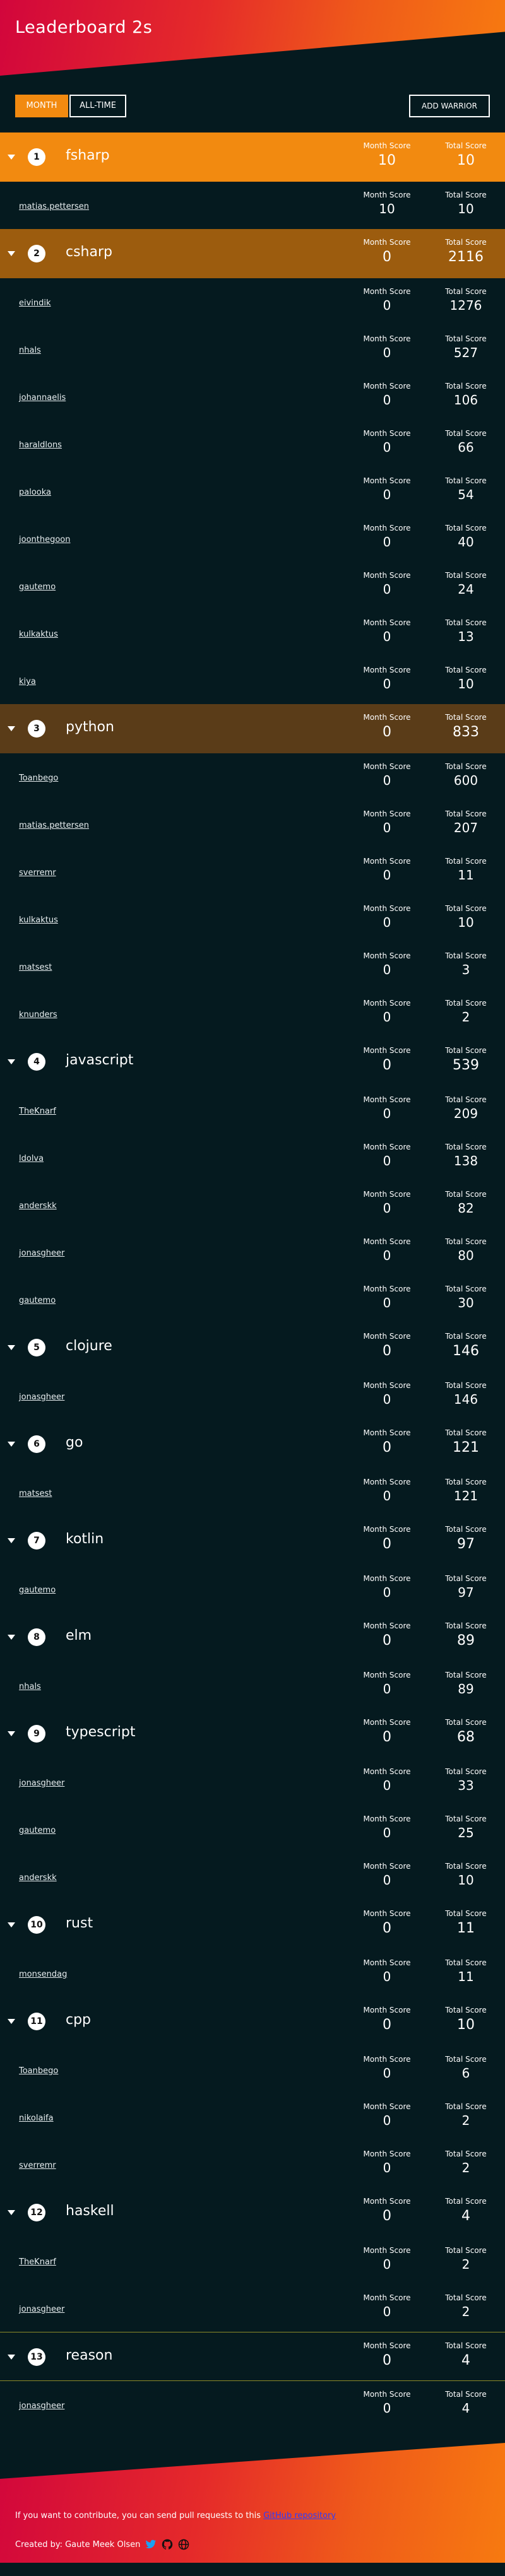 This screenshot has width=505, height=2576. I want to click on total-score: Total Score 4, so click(466, 2210).